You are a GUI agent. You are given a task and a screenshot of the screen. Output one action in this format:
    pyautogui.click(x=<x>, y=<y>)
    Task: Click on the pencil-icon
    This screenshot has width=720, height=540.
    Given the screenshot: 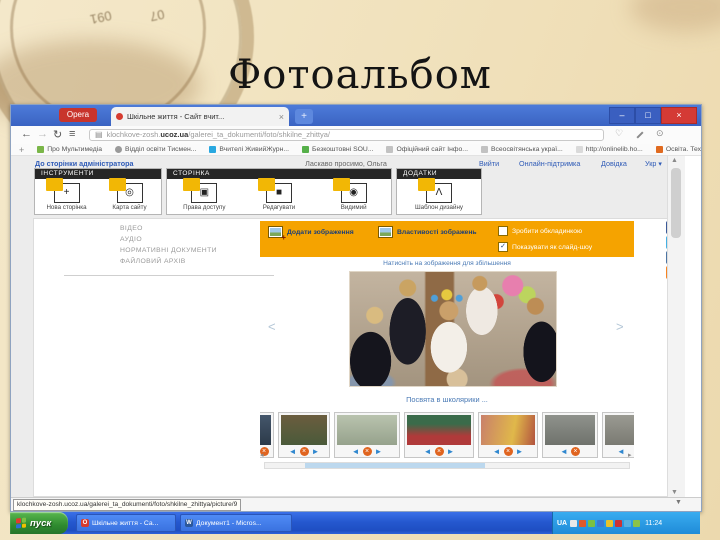 What is the action you would take?
    pyautogui.click(x=640, y=135)
    